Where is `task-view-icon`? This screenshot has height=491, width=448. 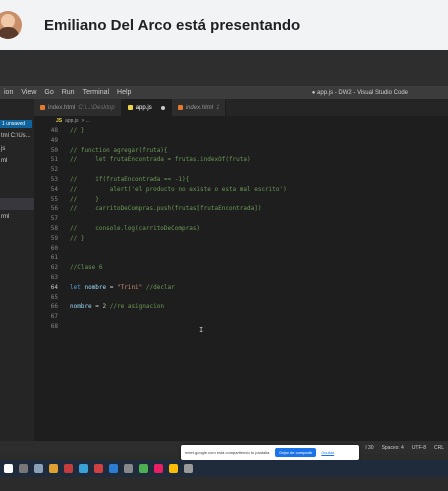
task-view-icon is located at coordinates (38, 468).